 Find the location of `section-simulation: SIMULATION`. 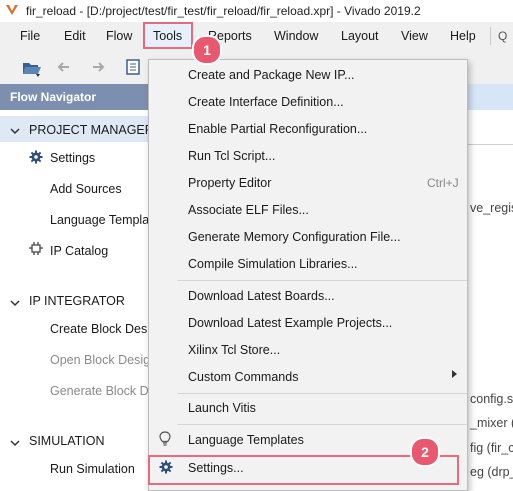

section-simulation: SIMULATION is located at coordinates (66, 441).